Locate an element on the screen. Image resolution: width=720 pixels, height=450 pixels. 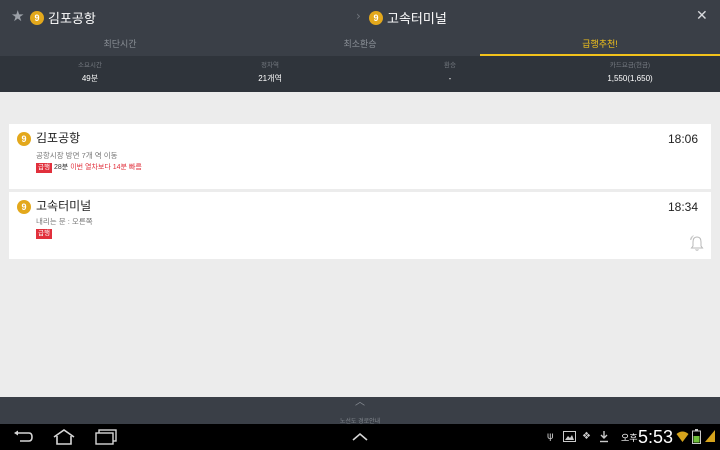
summary-value: 49분 is located at coordinates (90, 78).